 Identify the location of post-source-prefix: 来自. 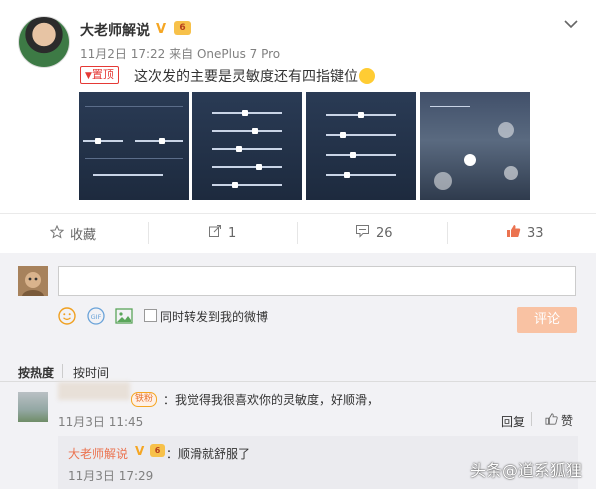
(181, 54).